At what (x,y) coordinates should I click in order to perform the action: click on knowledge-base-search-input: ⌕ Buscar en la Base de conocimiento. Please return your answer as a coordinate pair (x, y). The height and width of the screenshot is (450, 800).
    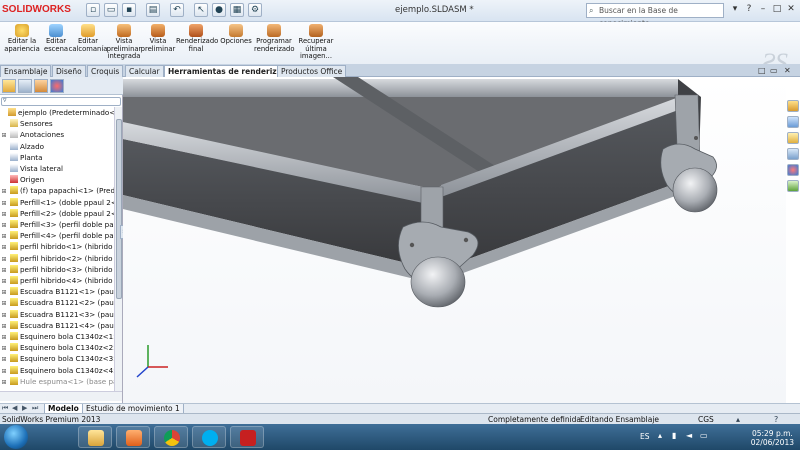
    Looking at the image, I should click on (655, 15).